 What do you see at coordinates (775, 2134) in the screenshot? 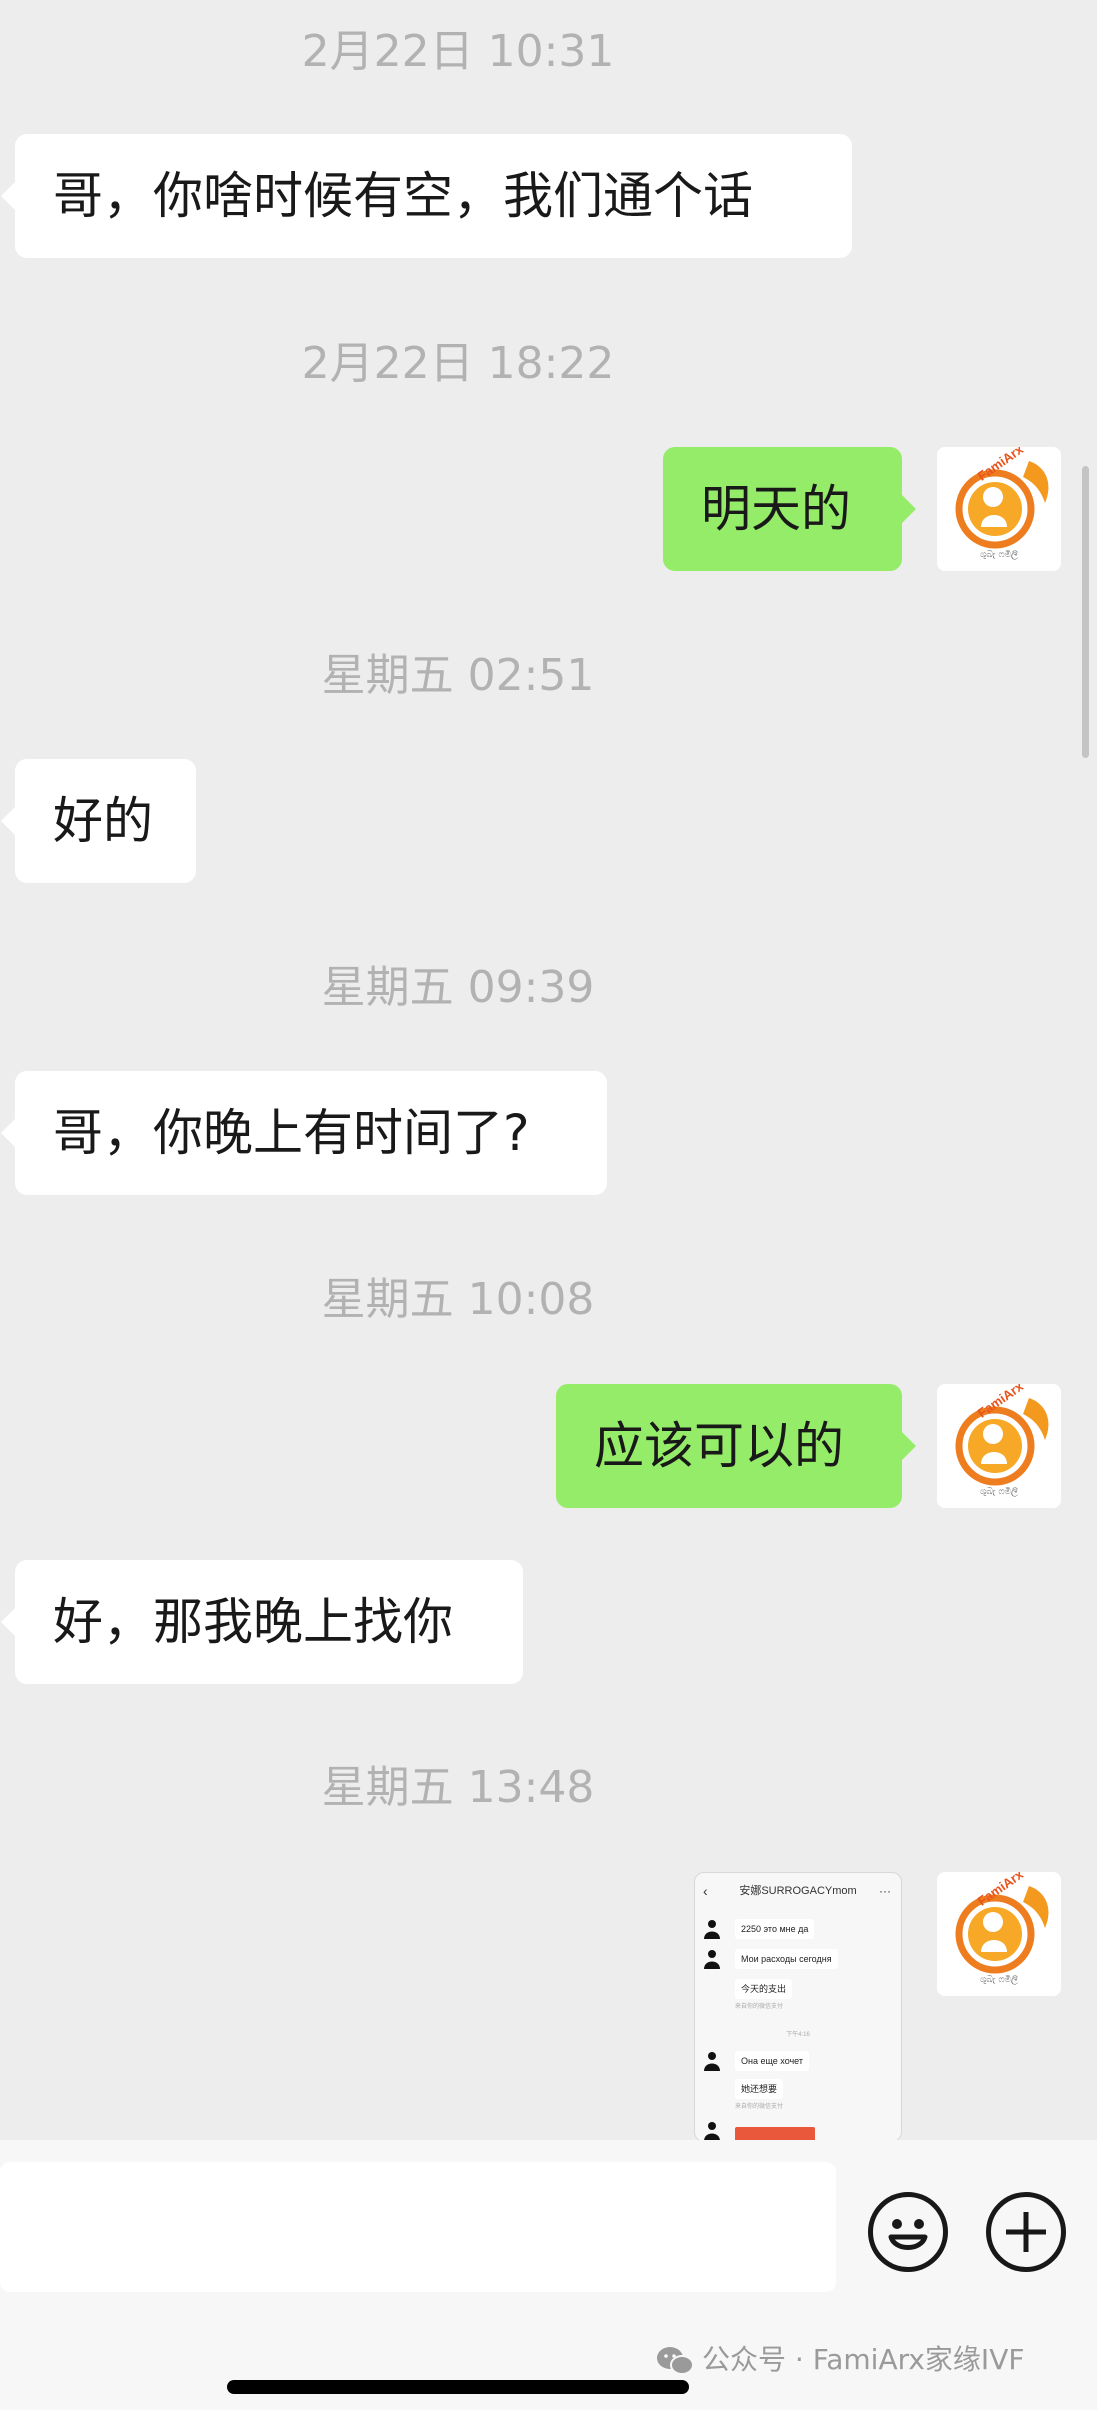
I see `image-chat-photo` at bounding box center [775, 2134].